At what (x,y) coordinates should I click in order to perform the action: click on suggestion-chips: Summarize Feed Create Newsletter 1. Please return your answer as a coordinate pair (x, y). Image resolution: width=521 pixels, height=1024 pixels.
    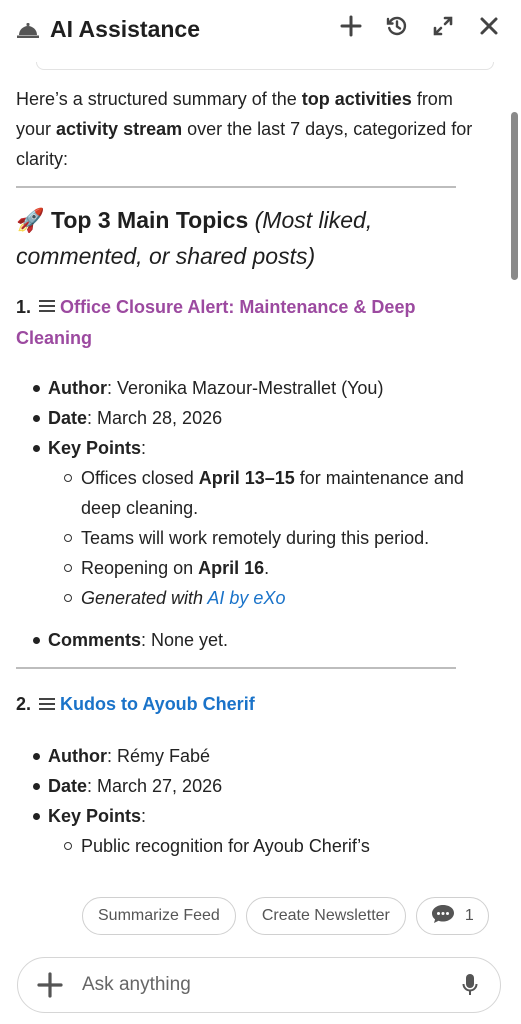
    Looking at the image, I should click on (285, 916).